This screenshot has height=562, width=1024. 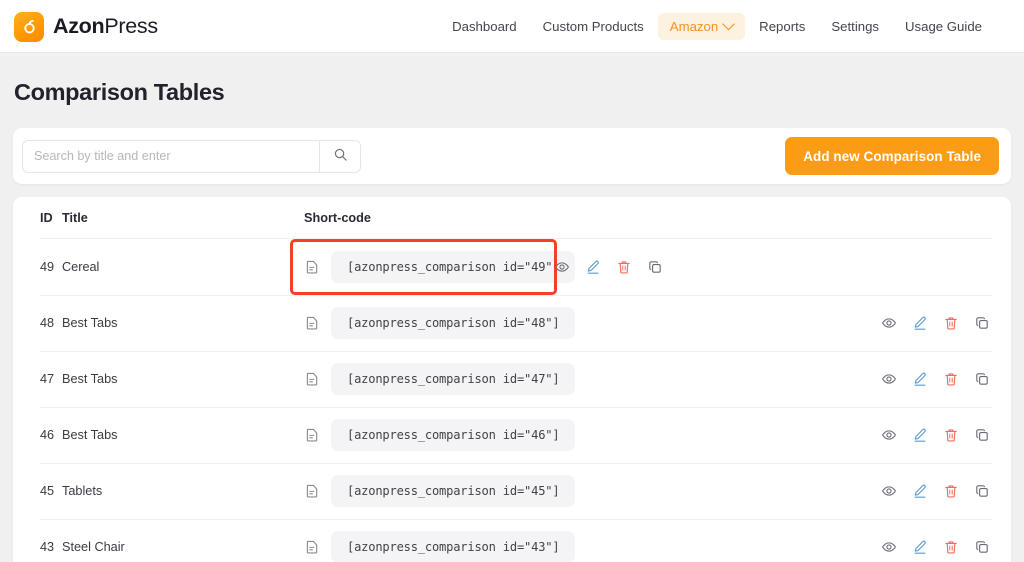 I want to click on nav-item-reports: Reports, so click(x=782, y=26).